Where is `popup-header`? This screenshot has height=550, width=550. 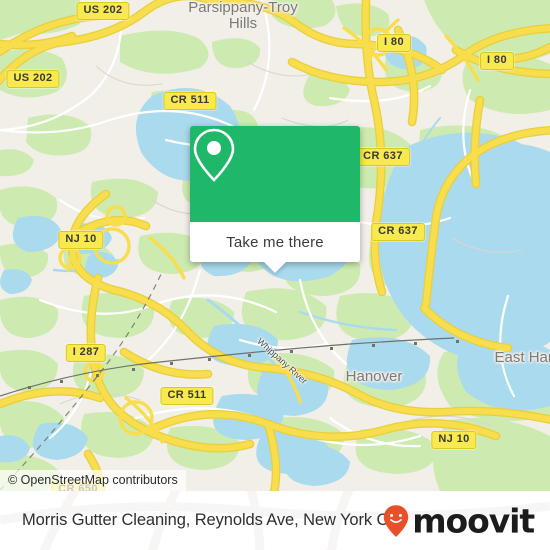
popup-header is located at coordinates (275, 174).